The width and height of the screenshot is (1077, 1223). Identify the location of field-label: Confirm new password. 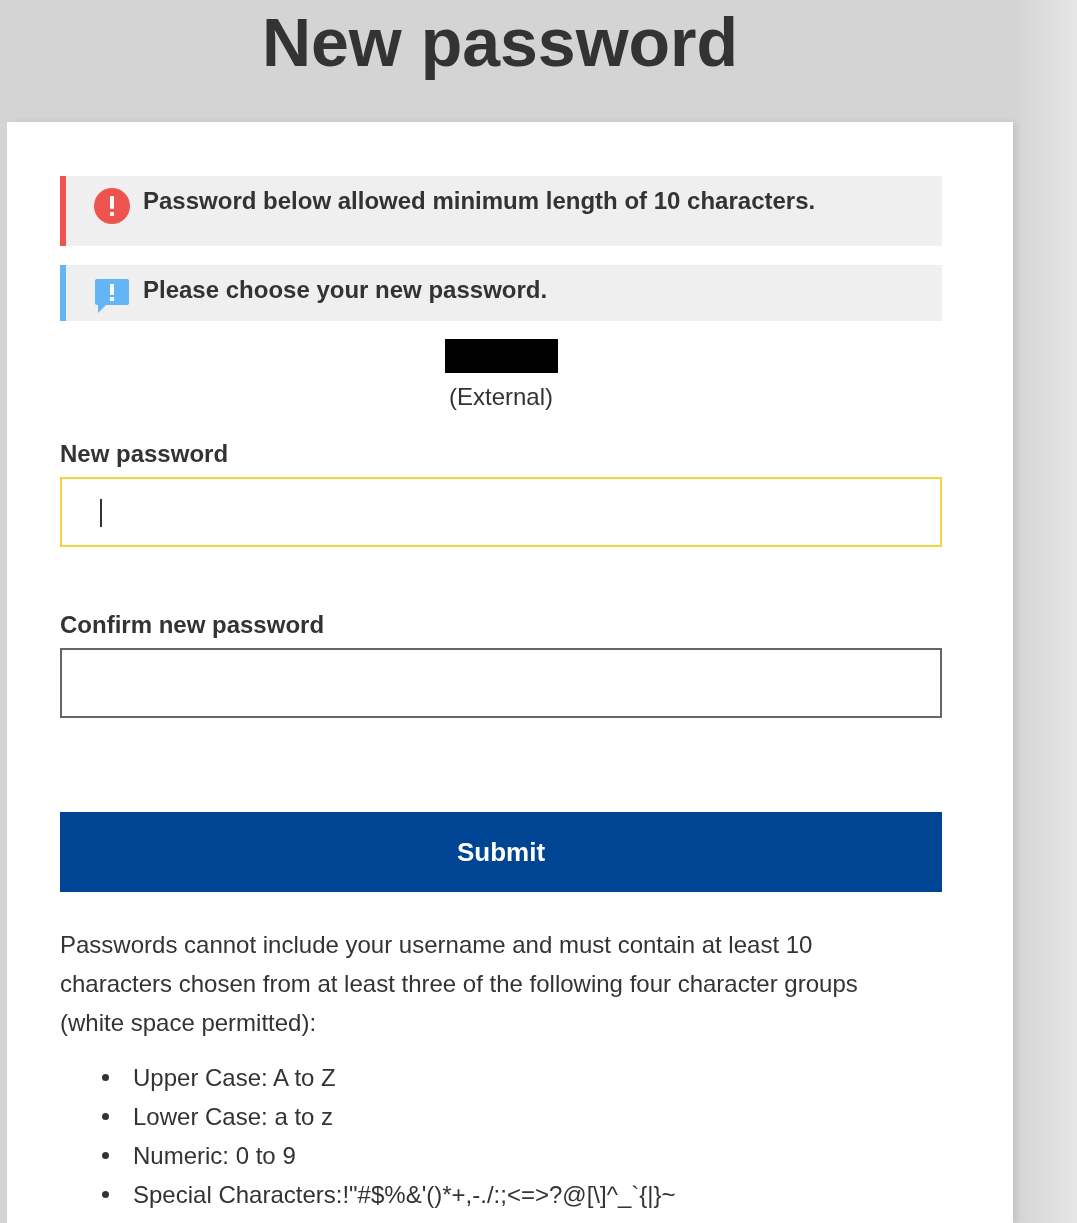
(193, 625).